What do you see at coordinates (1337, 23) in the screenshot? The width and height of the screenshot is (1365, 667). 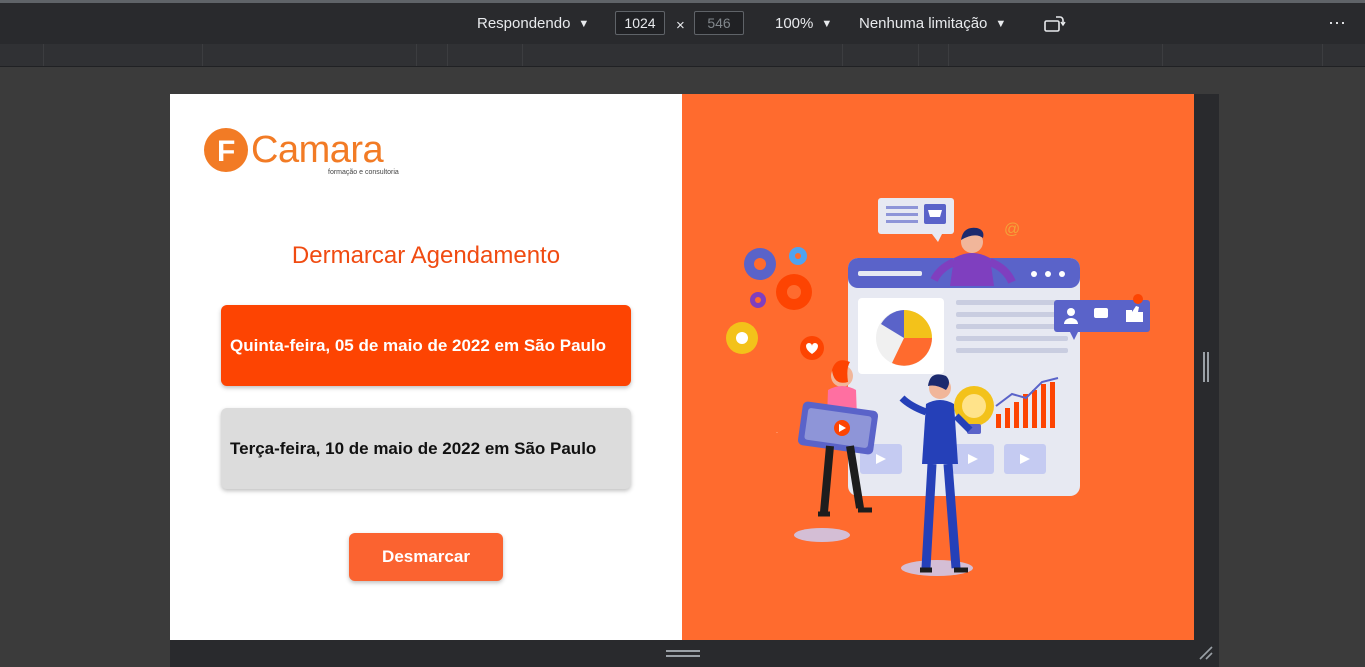 I see `more-options-icon: ⋯` at bounding box center [1337, 23].